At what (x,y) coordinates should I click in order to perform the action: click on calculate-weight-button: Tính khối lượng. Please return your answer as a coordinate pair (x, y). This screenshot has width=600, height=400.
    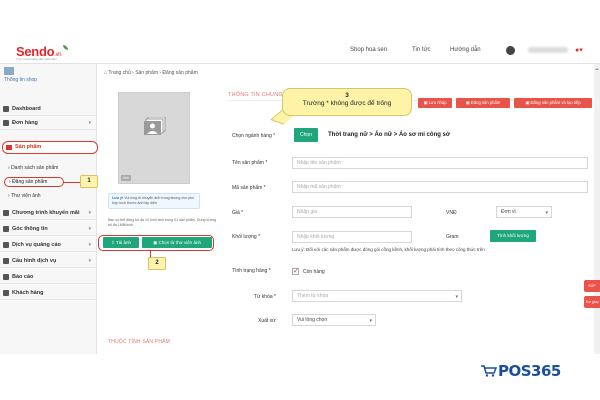
    Looking at the image, I should click on (513, 236).